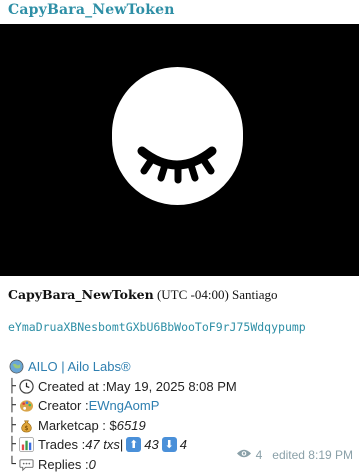  Describe the element at coordinates (91, 10) in the screenshot. I see `channel-title: CapyBara_NewToken` at that location.